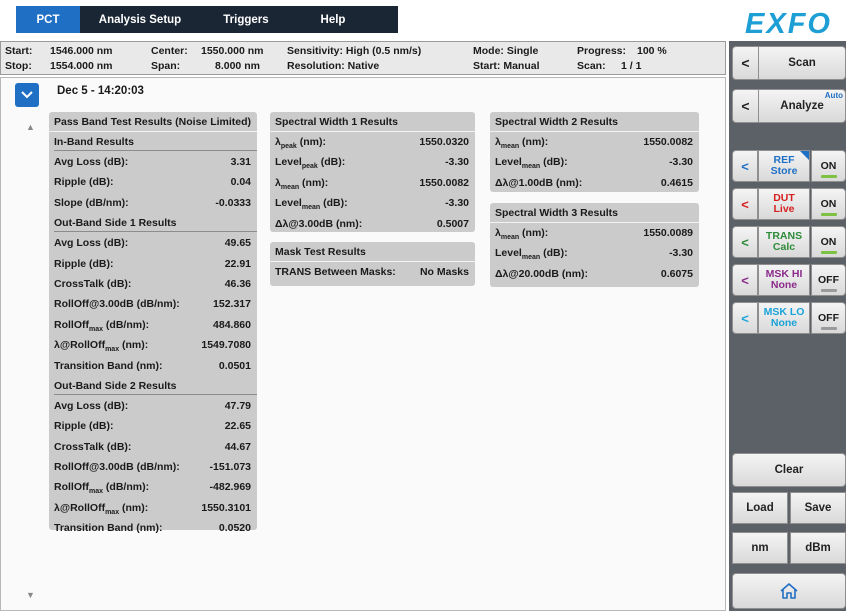  Describe the element at coordinates (153, 122) in the screenshot. I see `pass-band-title: Pass Band Test Results (Noise Limited)` at that location.